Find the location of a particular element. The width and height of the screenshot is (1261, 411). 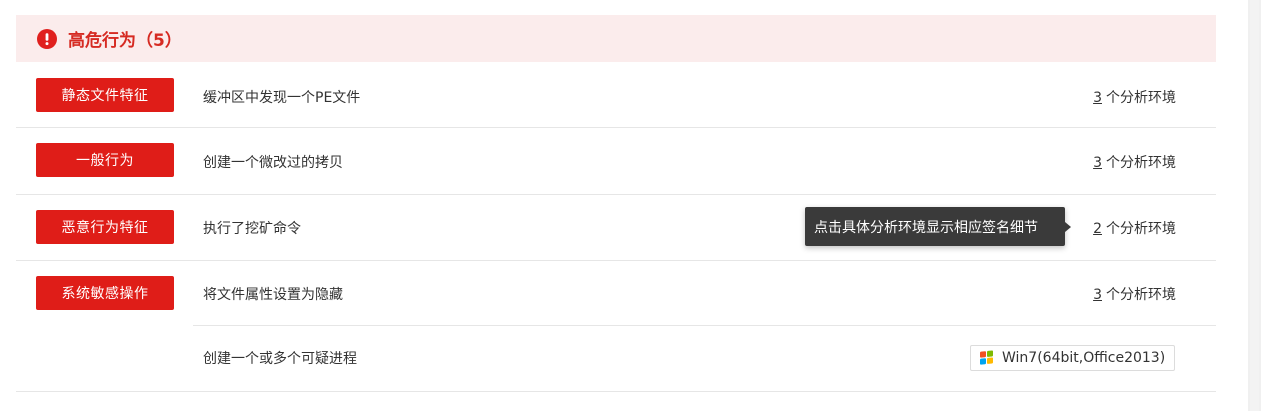

category-tag: 恶意行为特征 is located at coordinates (105, 227).